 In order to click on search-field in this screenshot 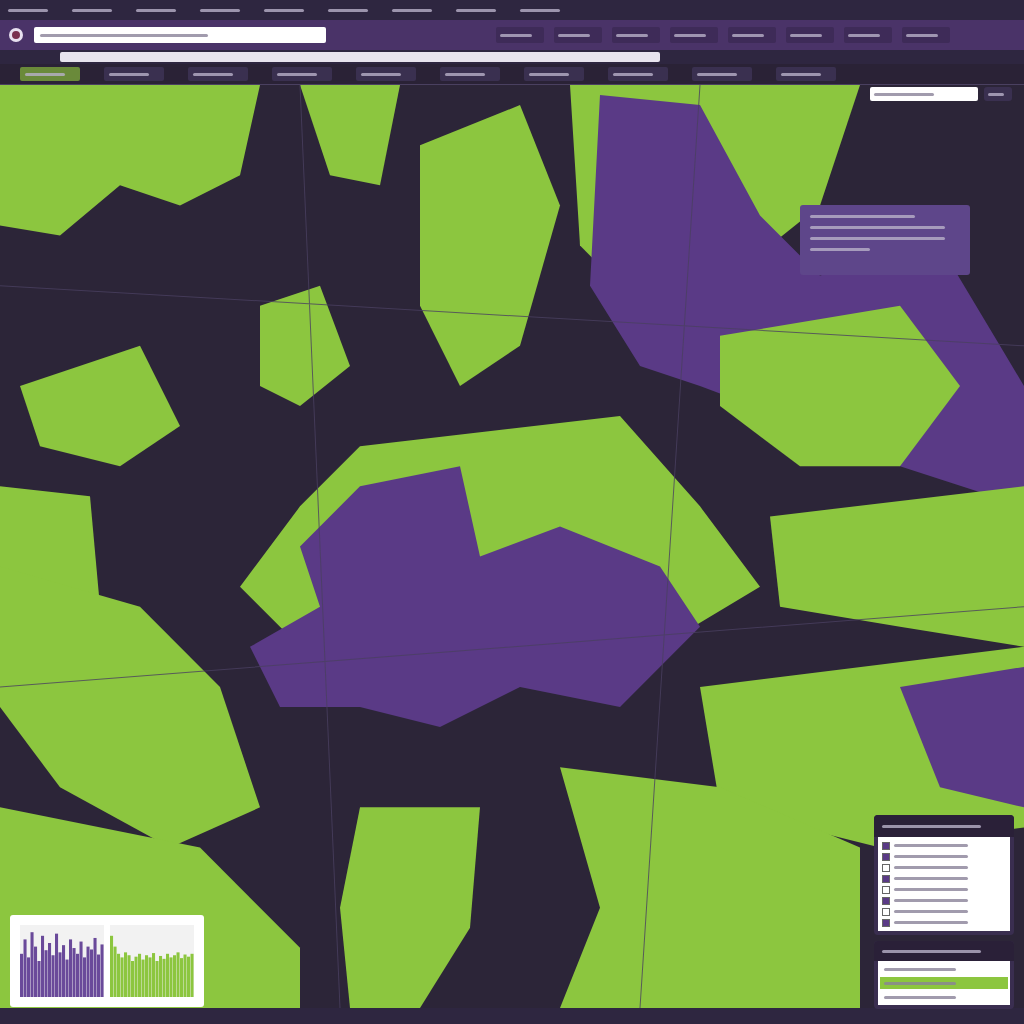, I will do `click(180, 35)`.